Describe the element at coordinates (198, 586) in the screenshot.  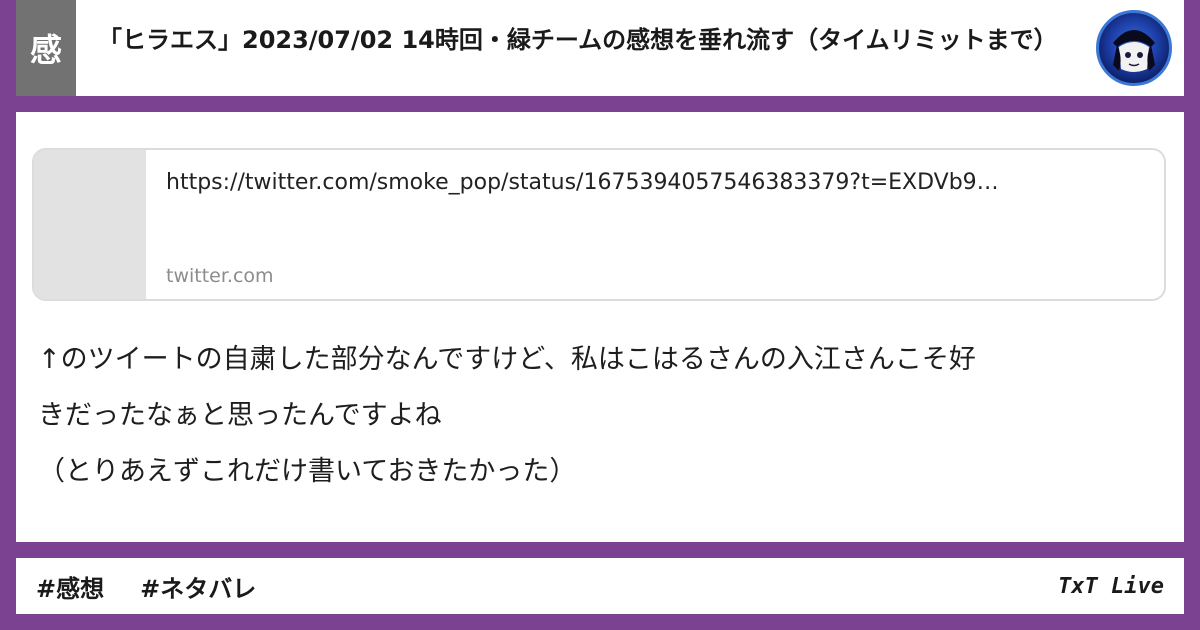
I see `hashtag-netabare: #ネタバレ` at that location.